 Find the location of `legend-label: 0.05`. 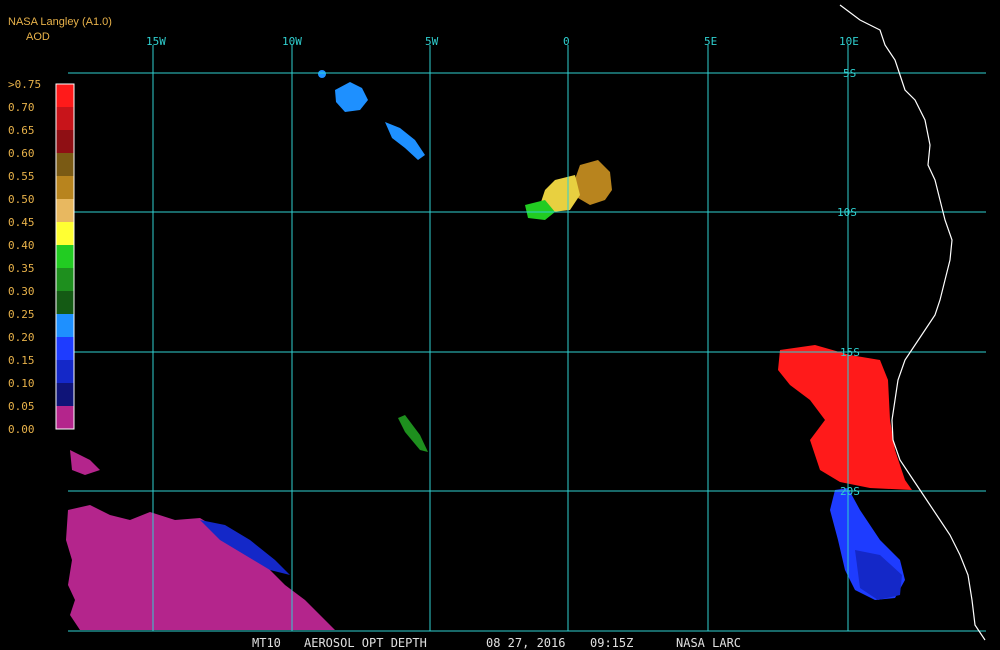

legend-label: 0.05 is located at coordinates (21, 406).